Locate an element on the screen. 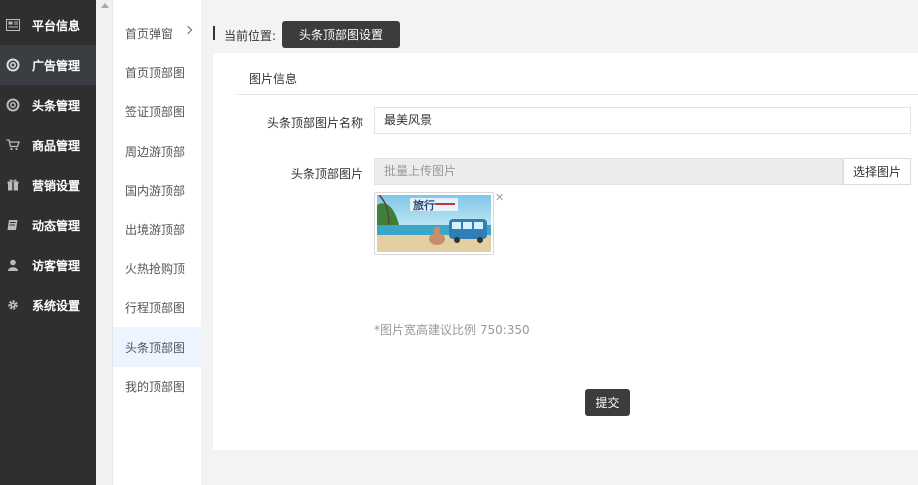 The width and height of the screenshot is (918, 485). submit-button: 提交 is located at coordinates (607, 402).